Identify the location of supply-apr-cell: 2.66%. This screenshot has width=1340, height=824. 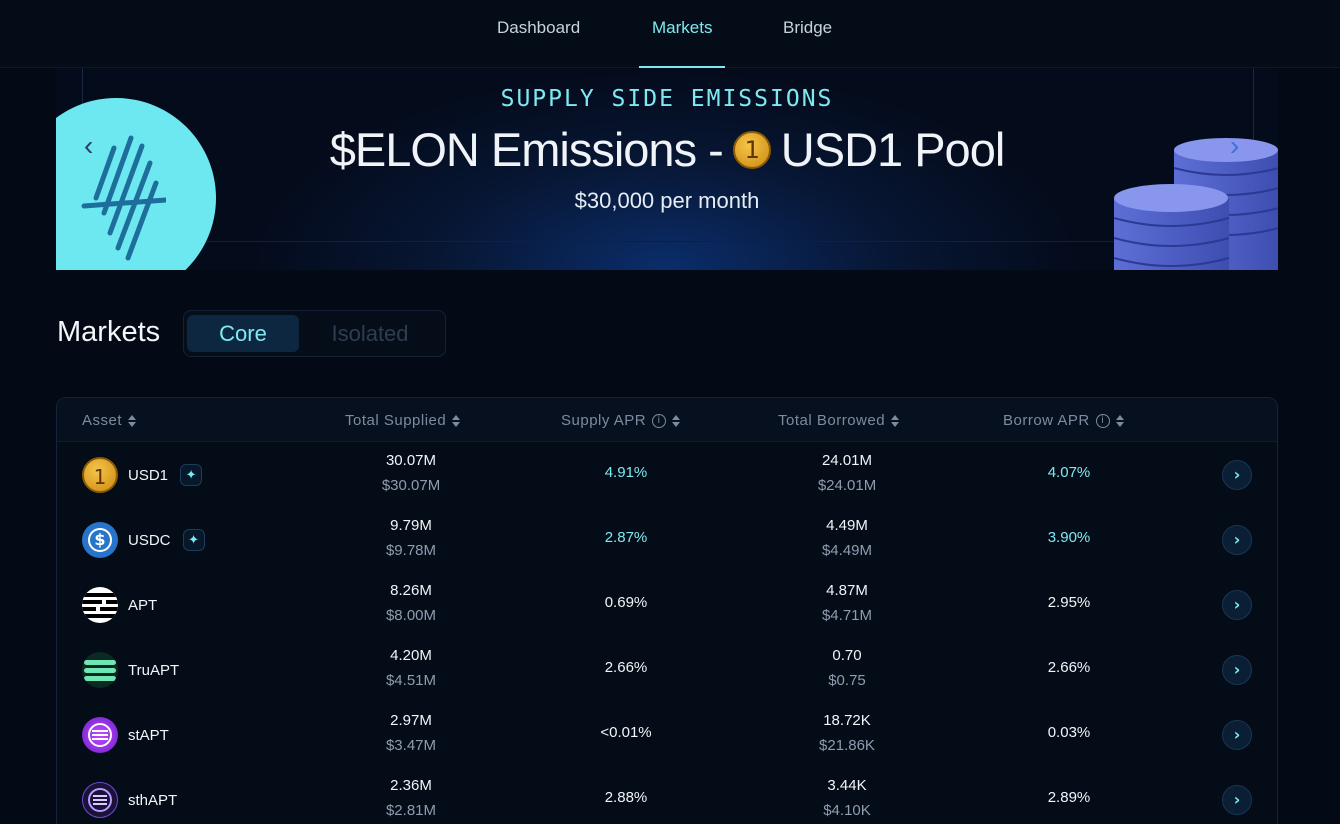
(626, 667).